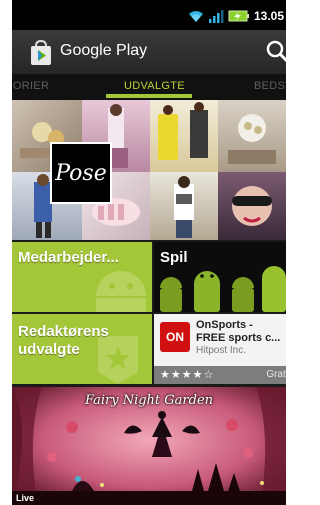  What do you see at coordinates (175, 337) in the screenshot?
I see `onsports-app-icon: ON` at bounding box center [175, 337].